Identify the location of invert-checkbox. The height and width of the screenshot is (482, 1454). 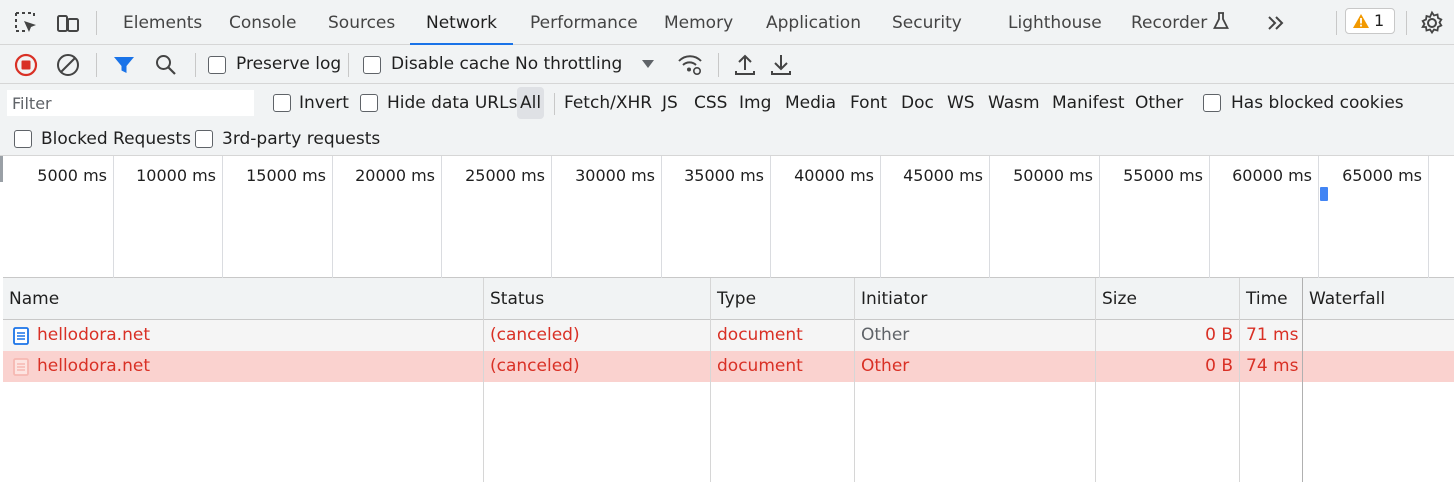
(282, 103).